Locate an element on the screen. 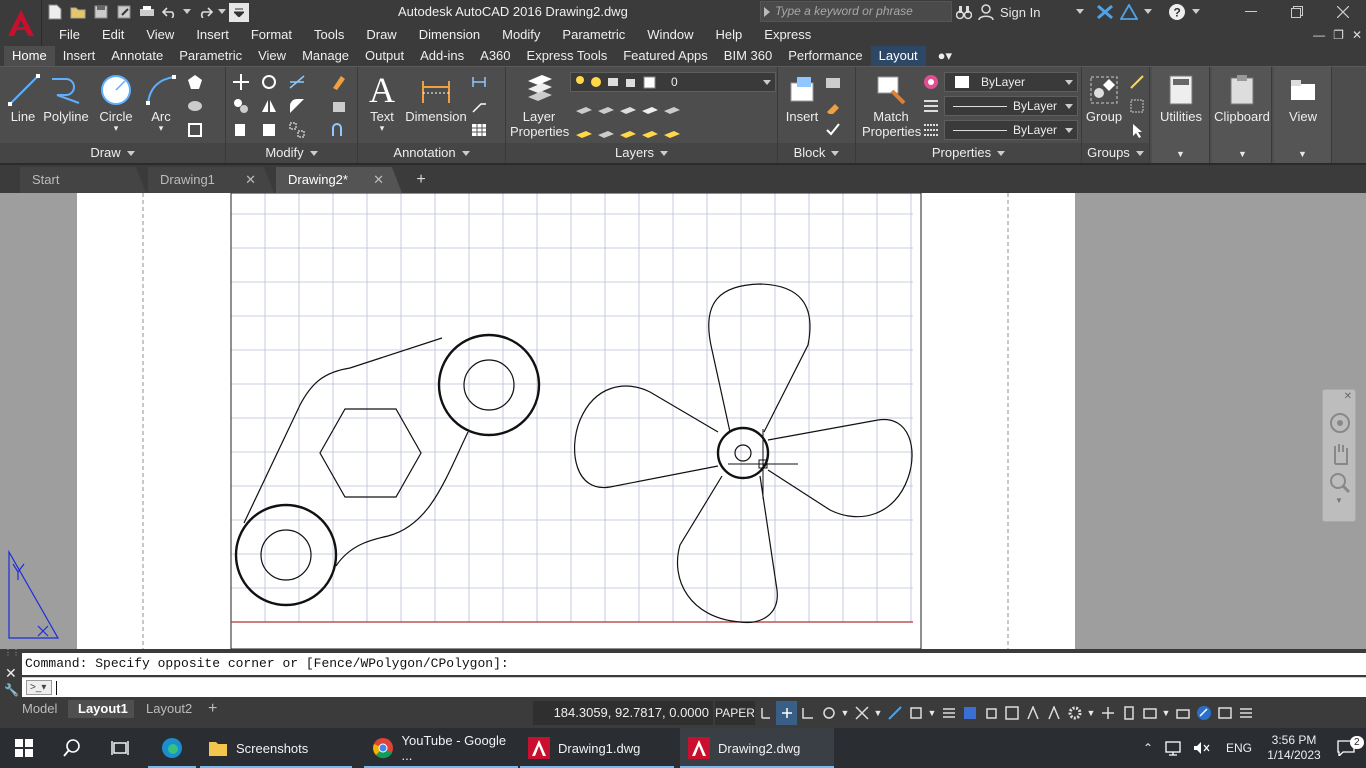 This screenshot has width=1366, height=768. restore-button is located at coordinates (1297, 12).